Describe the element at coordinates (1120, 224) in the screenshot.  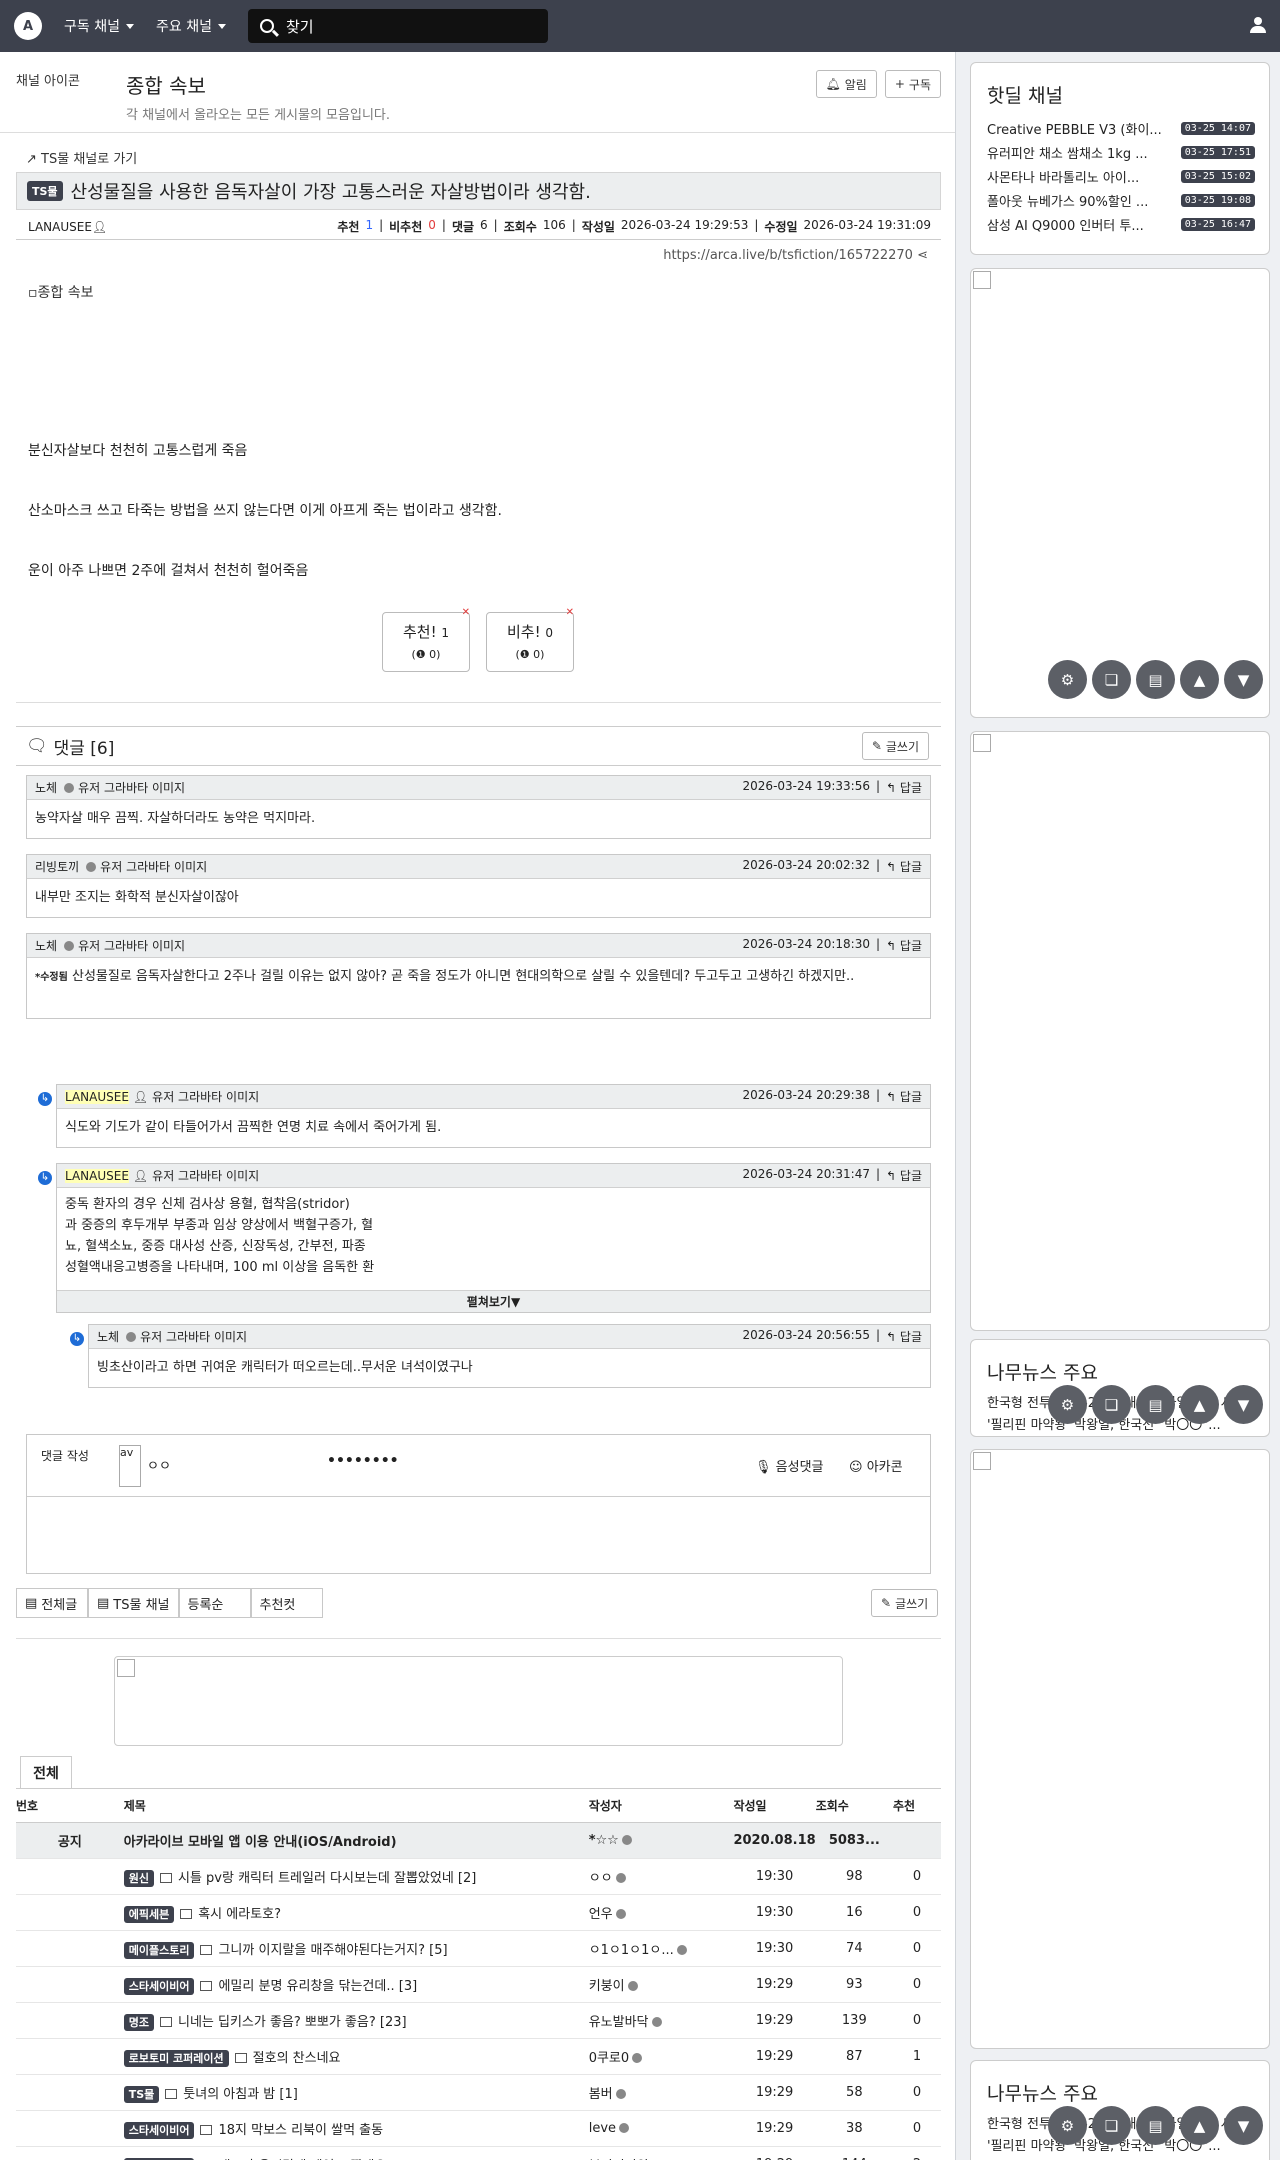
I see `hot-deal-item: 삼성 AI Q9000 인버터 투... 03-25 16:47` at that location.